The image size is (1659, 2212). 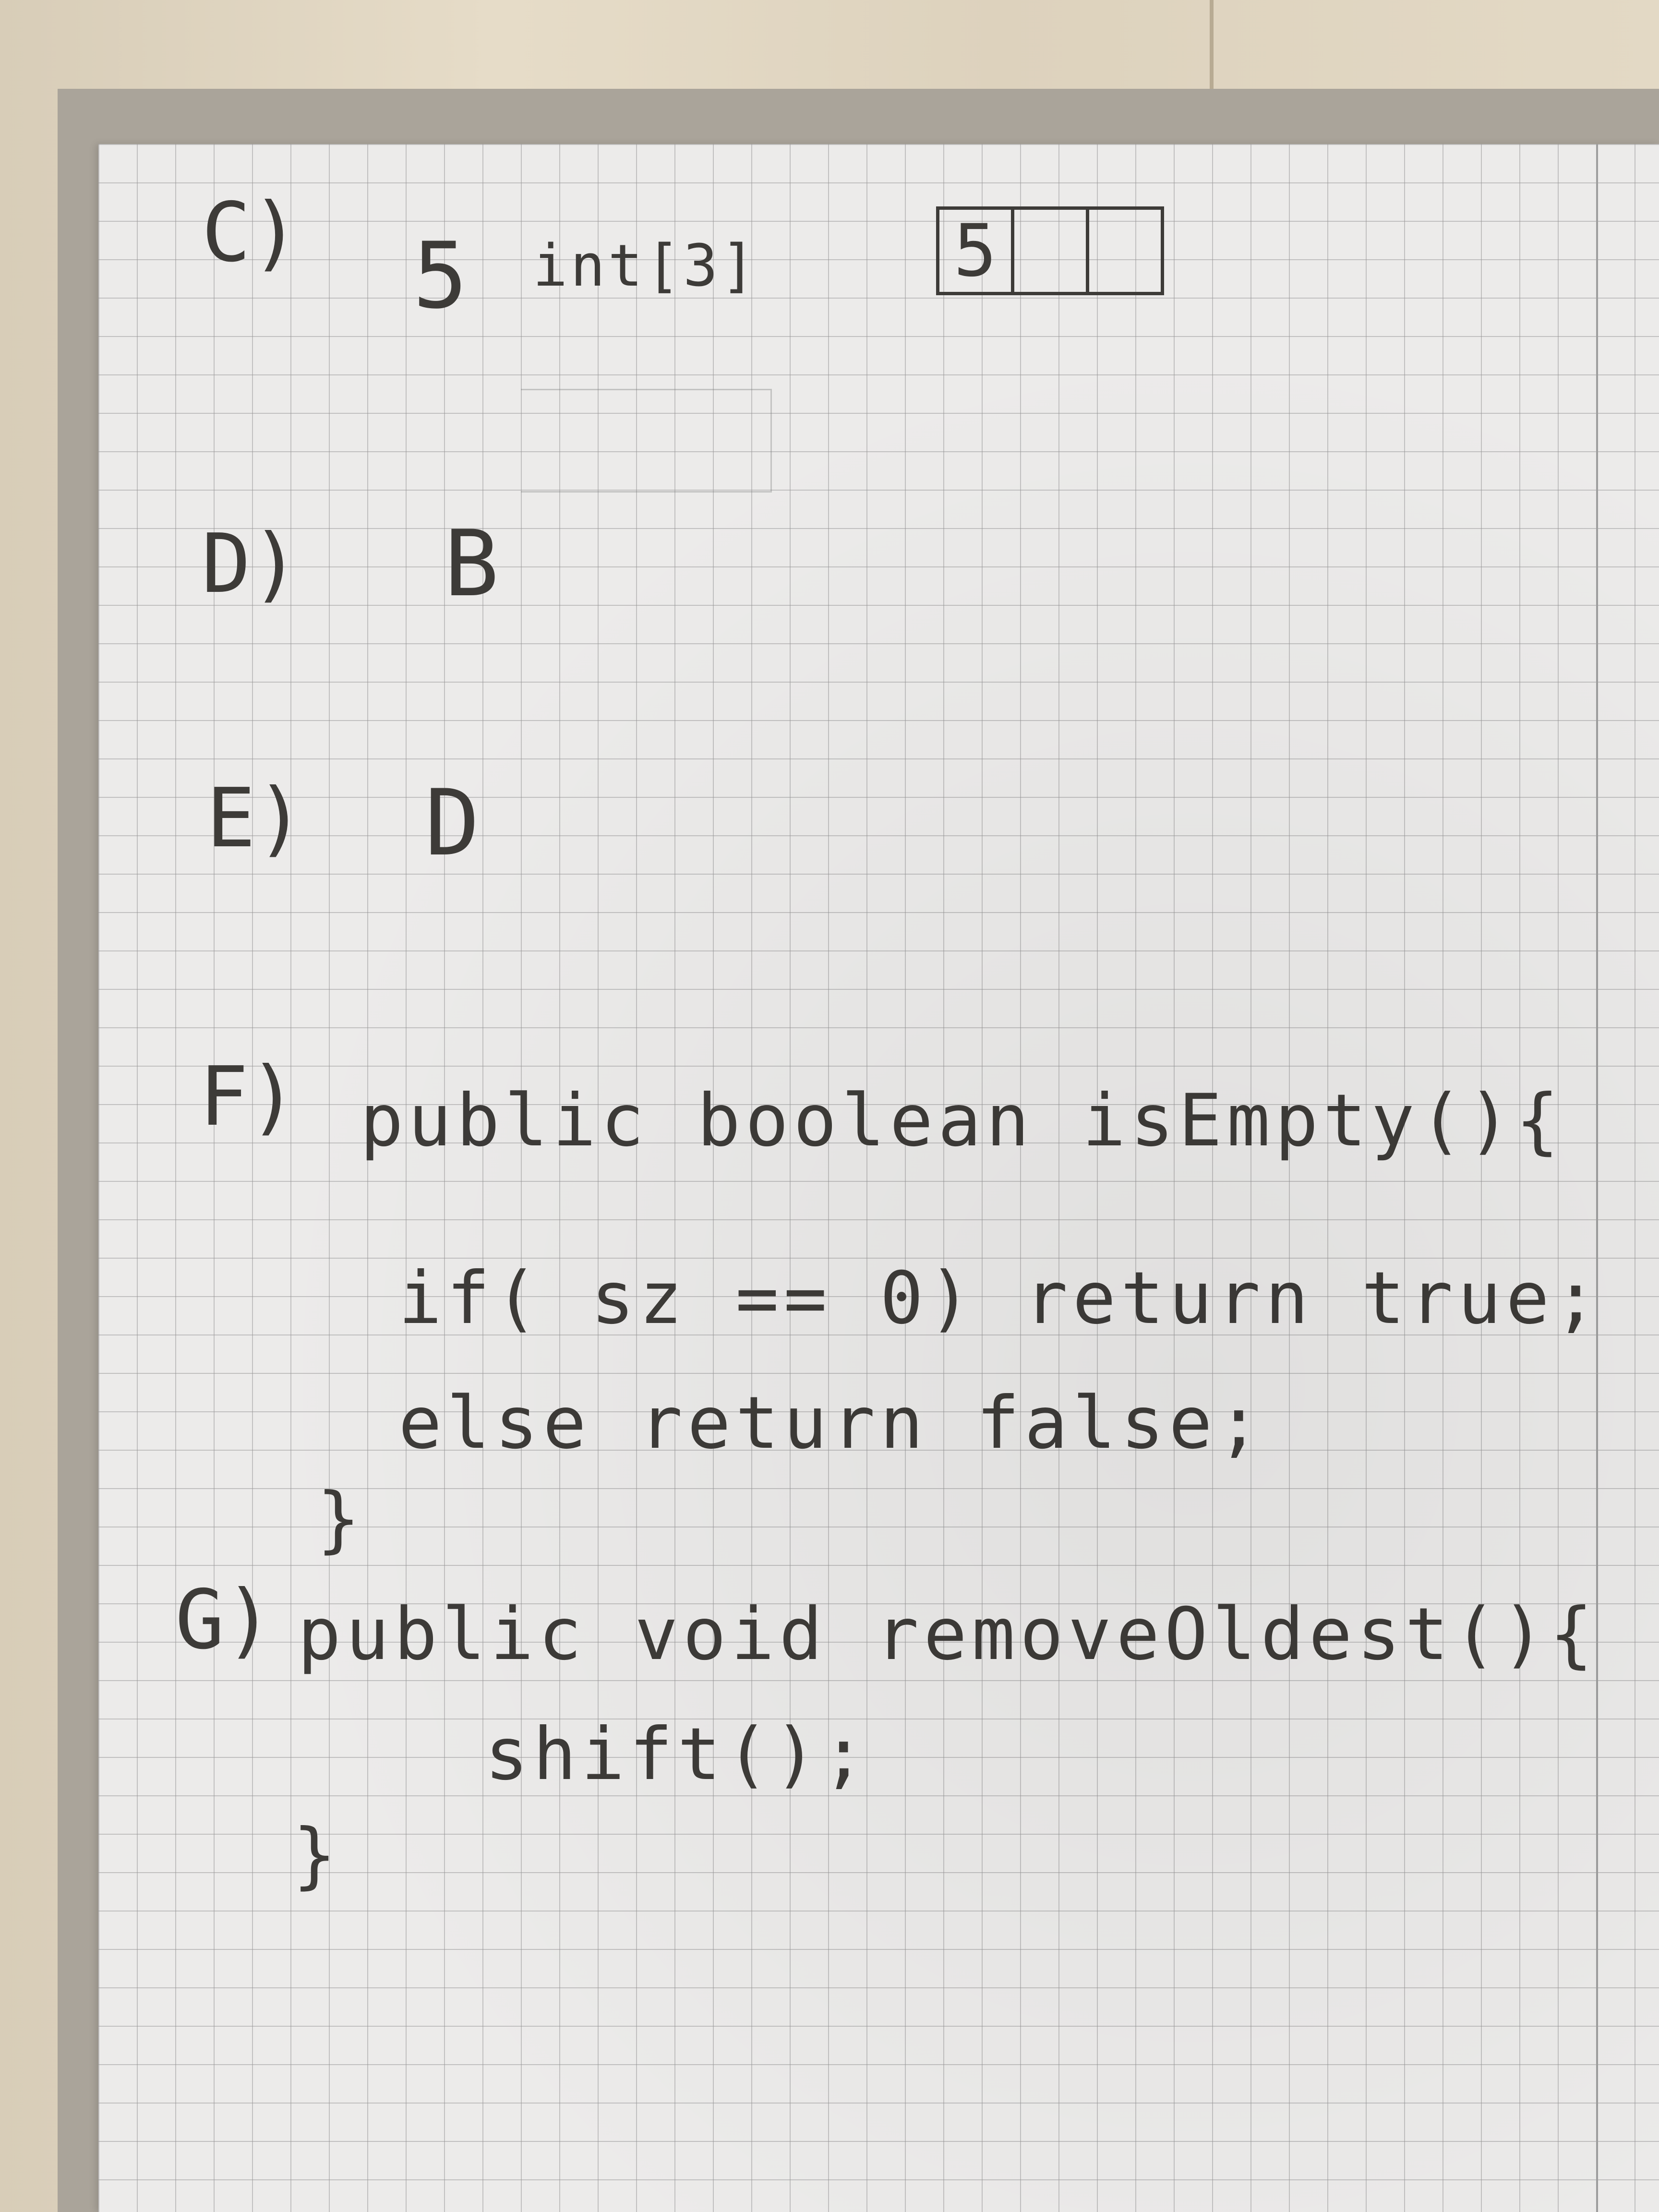 What do you see at coordinates (341, 1519) in the screenshot?
I see `f-code-line: }` at bounding box center [341, 1519].